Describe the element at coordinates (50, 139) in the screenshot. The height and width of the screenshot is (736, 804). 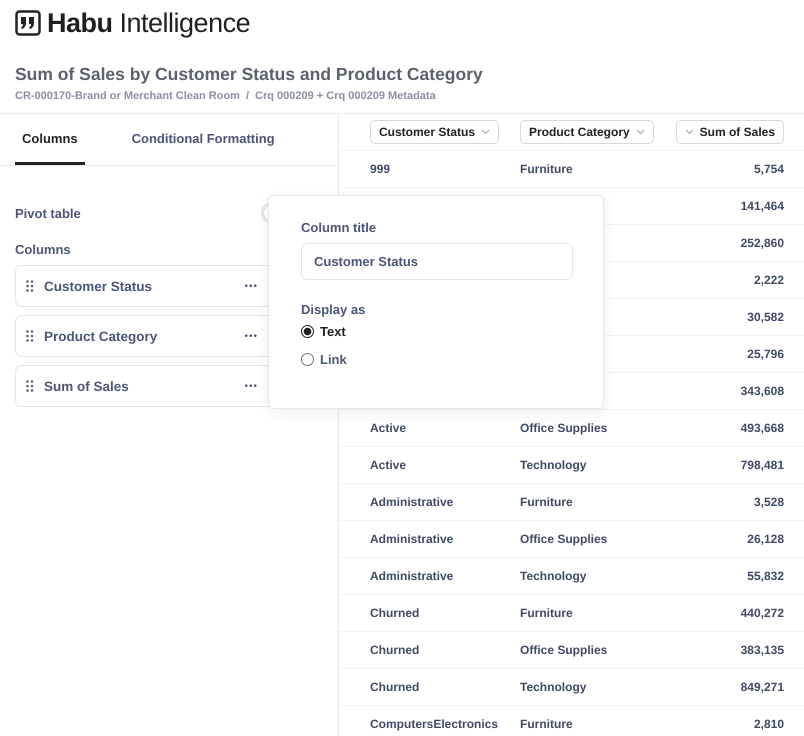
I see `tab: Columns` at that location.